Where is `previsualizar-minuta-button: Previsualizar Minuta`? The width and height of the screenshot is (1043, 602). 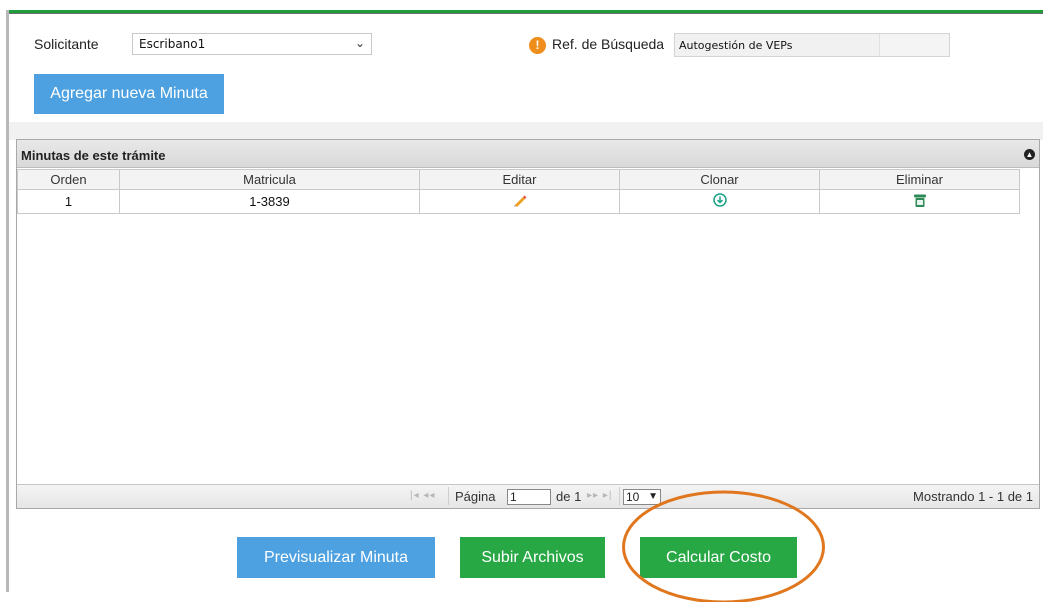 previsualizar-minuta-button: Previsualizar Minuta is located at coordinates (336, 557).